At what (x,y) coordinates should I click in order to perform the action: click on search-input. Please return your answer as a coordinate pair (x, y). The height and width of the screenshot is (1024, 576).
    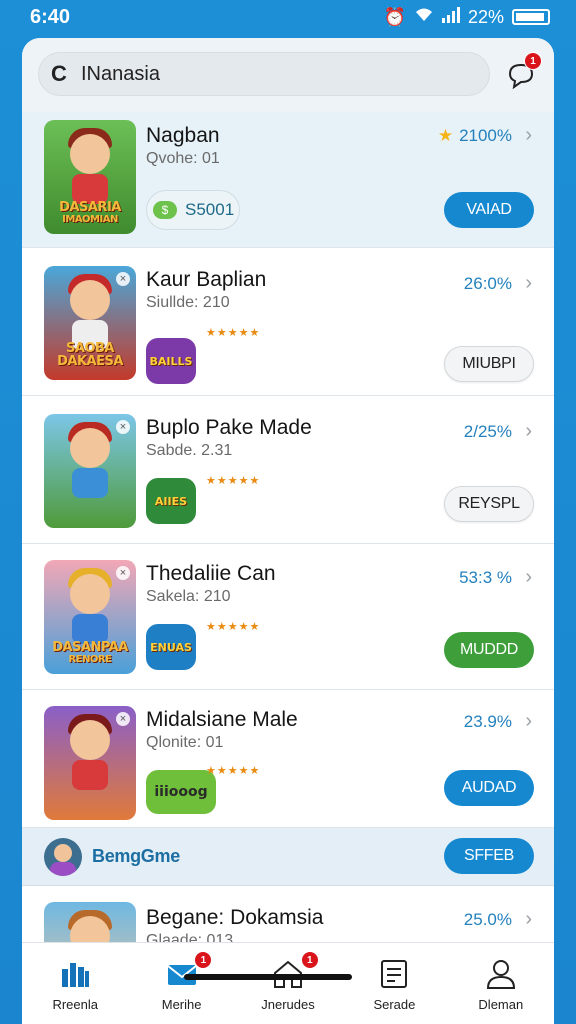
    Looking at the image, I should click on (271, 74).